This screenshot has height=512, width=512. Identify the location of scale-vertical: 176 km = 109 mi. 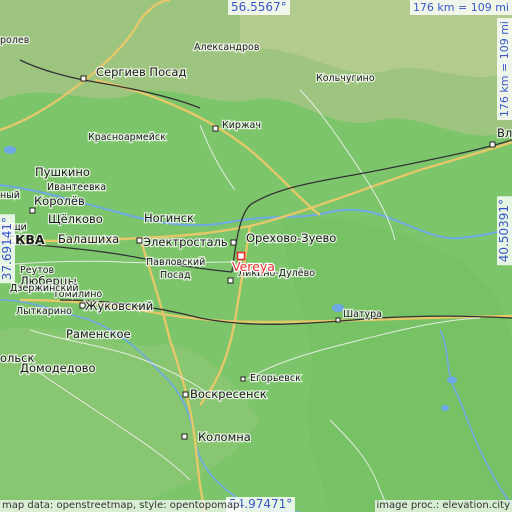
(504, 69).